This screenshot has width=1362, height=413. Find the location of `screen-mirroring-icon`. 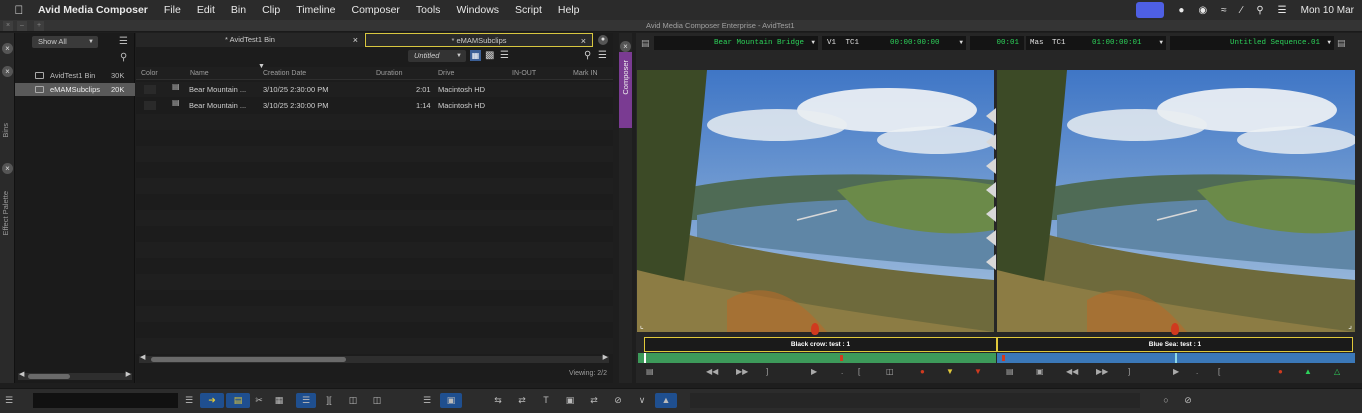

screen-mirroring-icon is located at coordinates (1150, 10).